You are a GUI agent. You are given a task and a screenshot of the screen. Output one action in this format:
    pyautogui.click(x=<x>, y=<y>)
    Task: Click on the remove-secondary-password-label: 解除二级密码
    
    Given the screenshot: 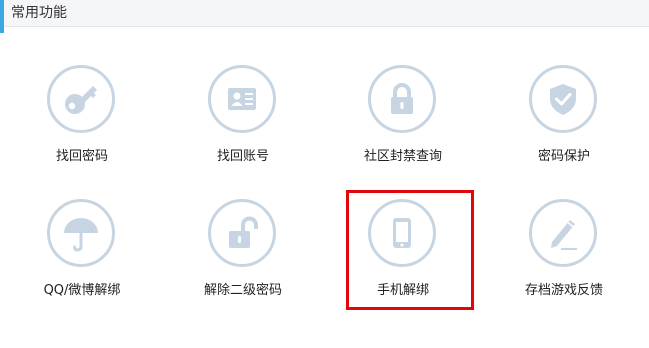 What is the action you would take?
    pyautogui.click(x=242, y=290)
    